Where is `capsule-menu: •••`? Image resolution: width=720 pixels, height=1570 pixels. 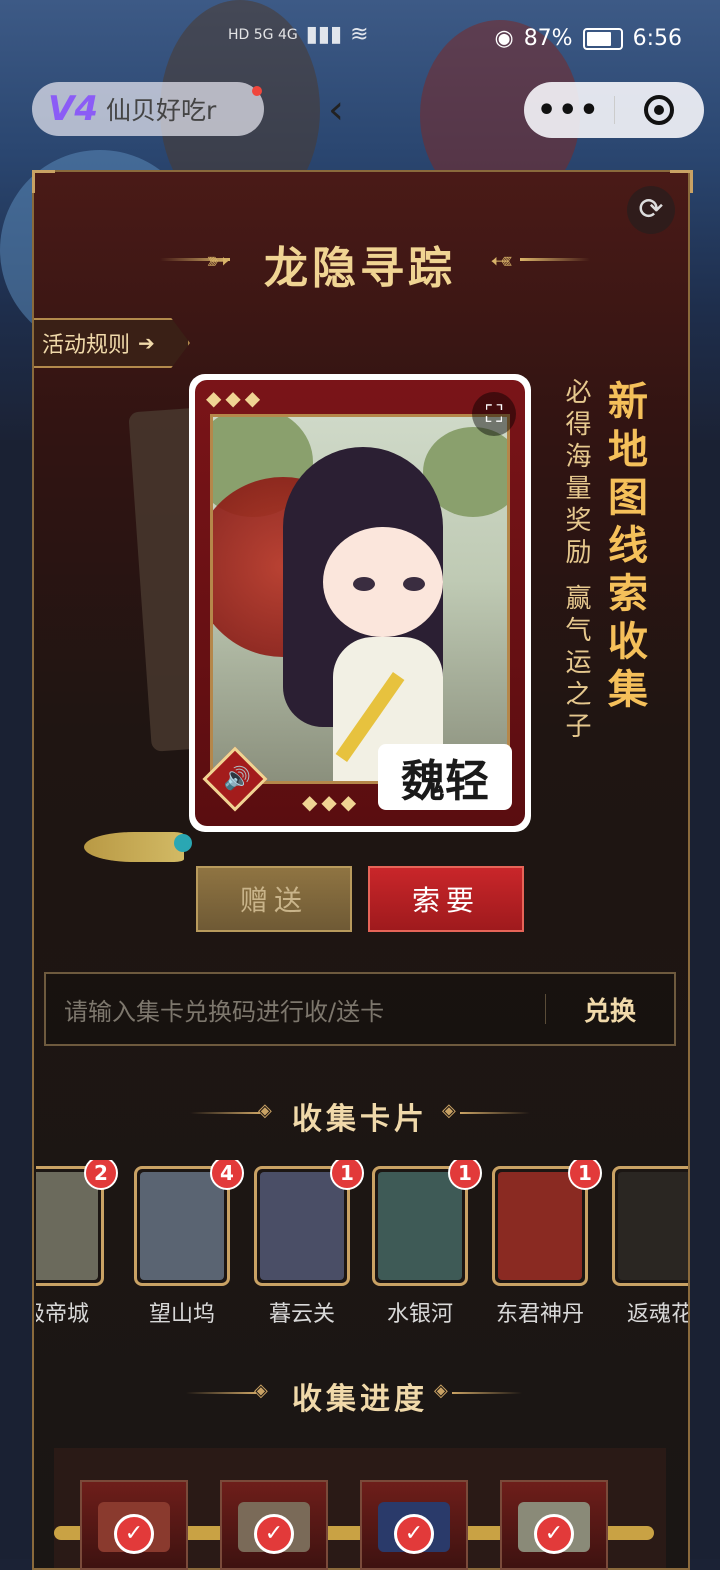
capsule-menu: ••• is located at coordinates (614, 110).